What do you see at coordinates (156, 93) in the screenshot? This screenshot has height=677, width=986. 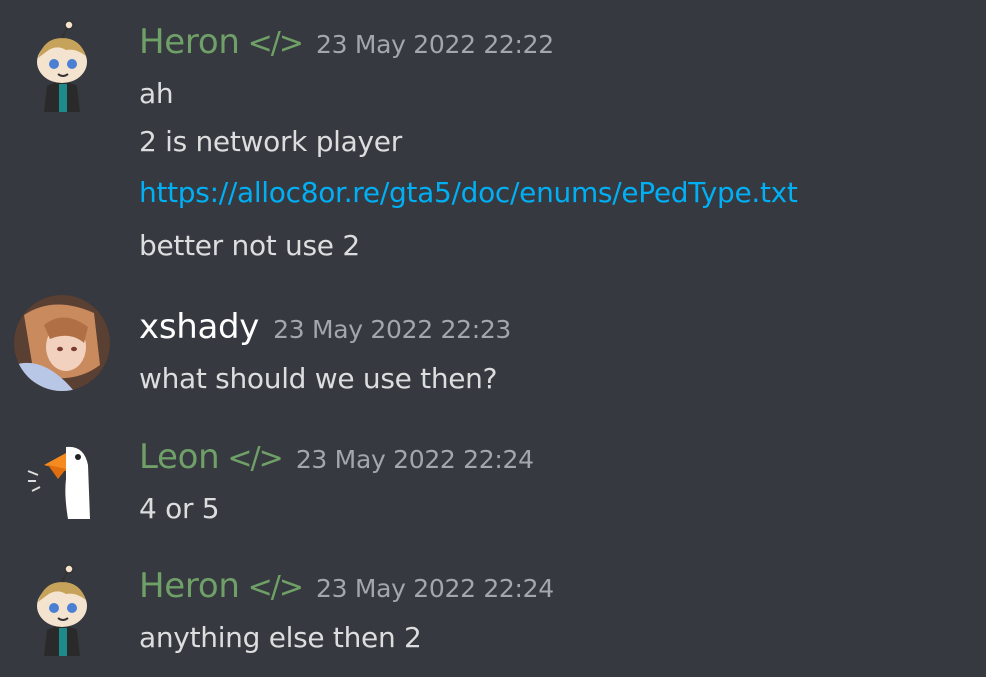 I see `message-text: ah` at bounding box center [156, 93].